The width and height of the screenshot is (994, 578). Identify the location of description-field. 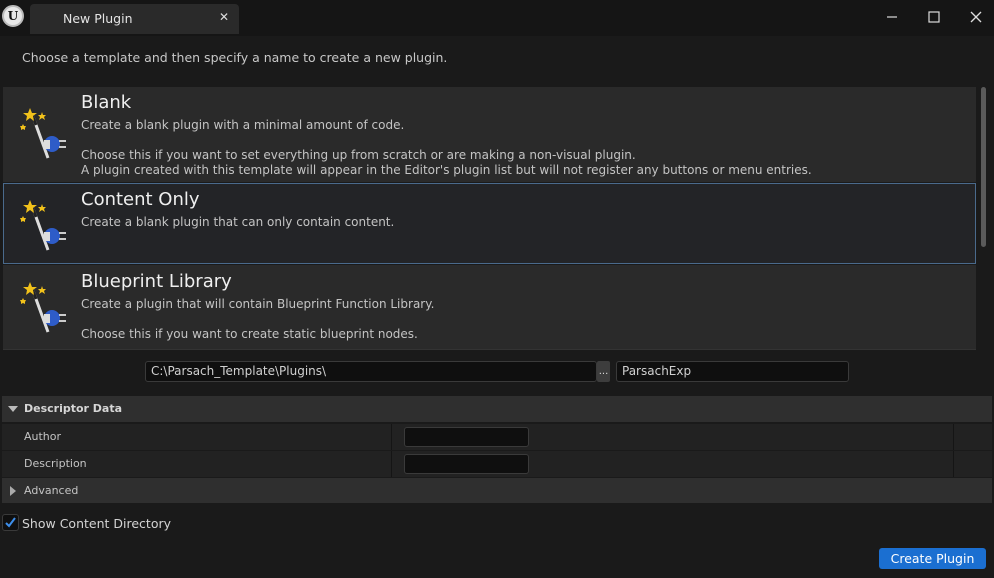
(466, 464).